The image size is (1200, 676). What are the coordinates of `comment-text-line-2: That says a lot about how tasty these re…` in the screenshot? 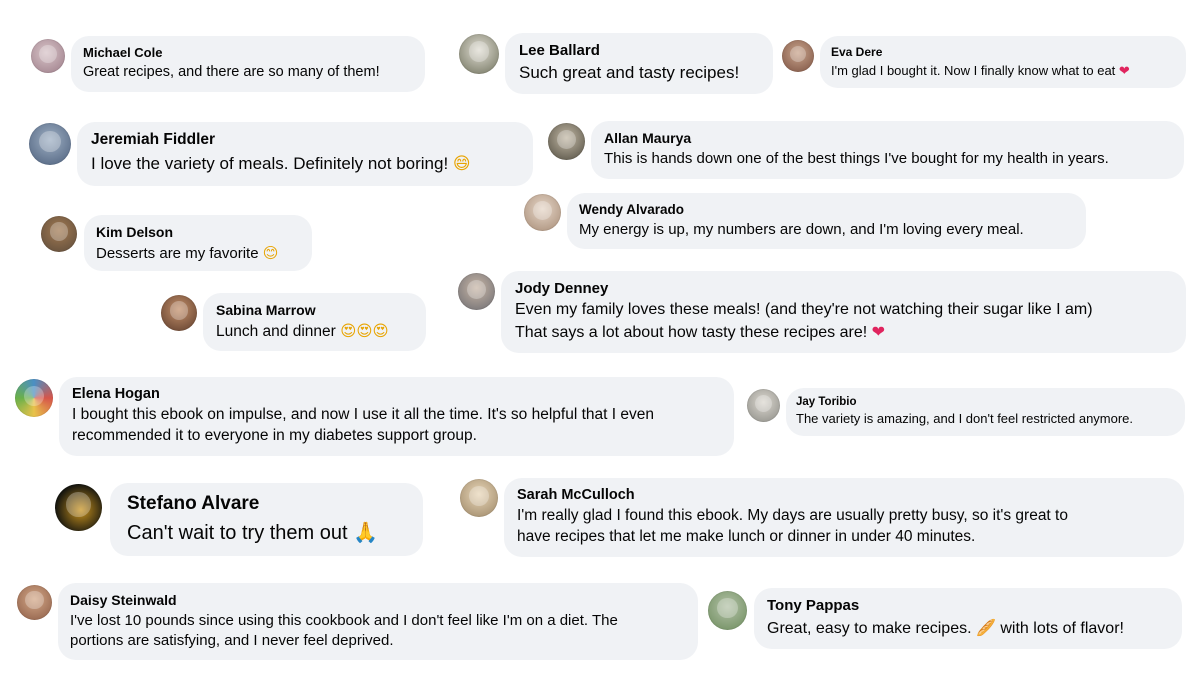 It's located at (691, 332).